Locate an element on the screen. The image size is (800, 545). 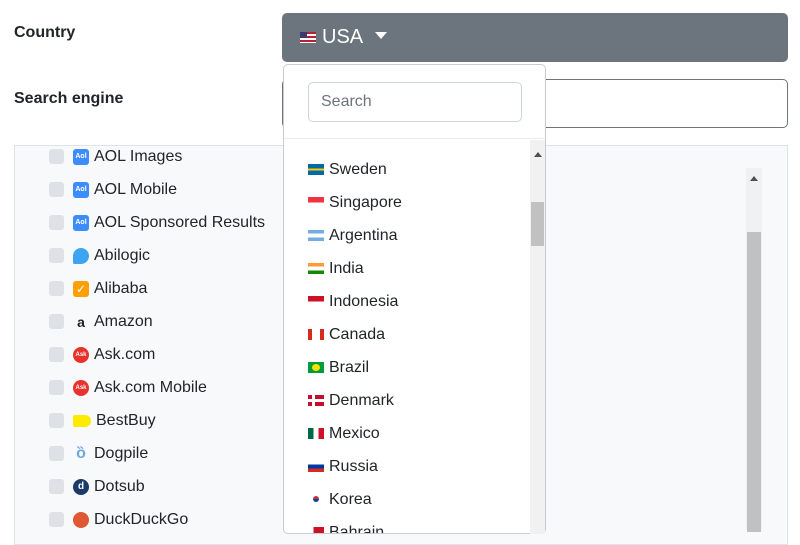
country-option-label: Korea is located at coordinates (350, 499).